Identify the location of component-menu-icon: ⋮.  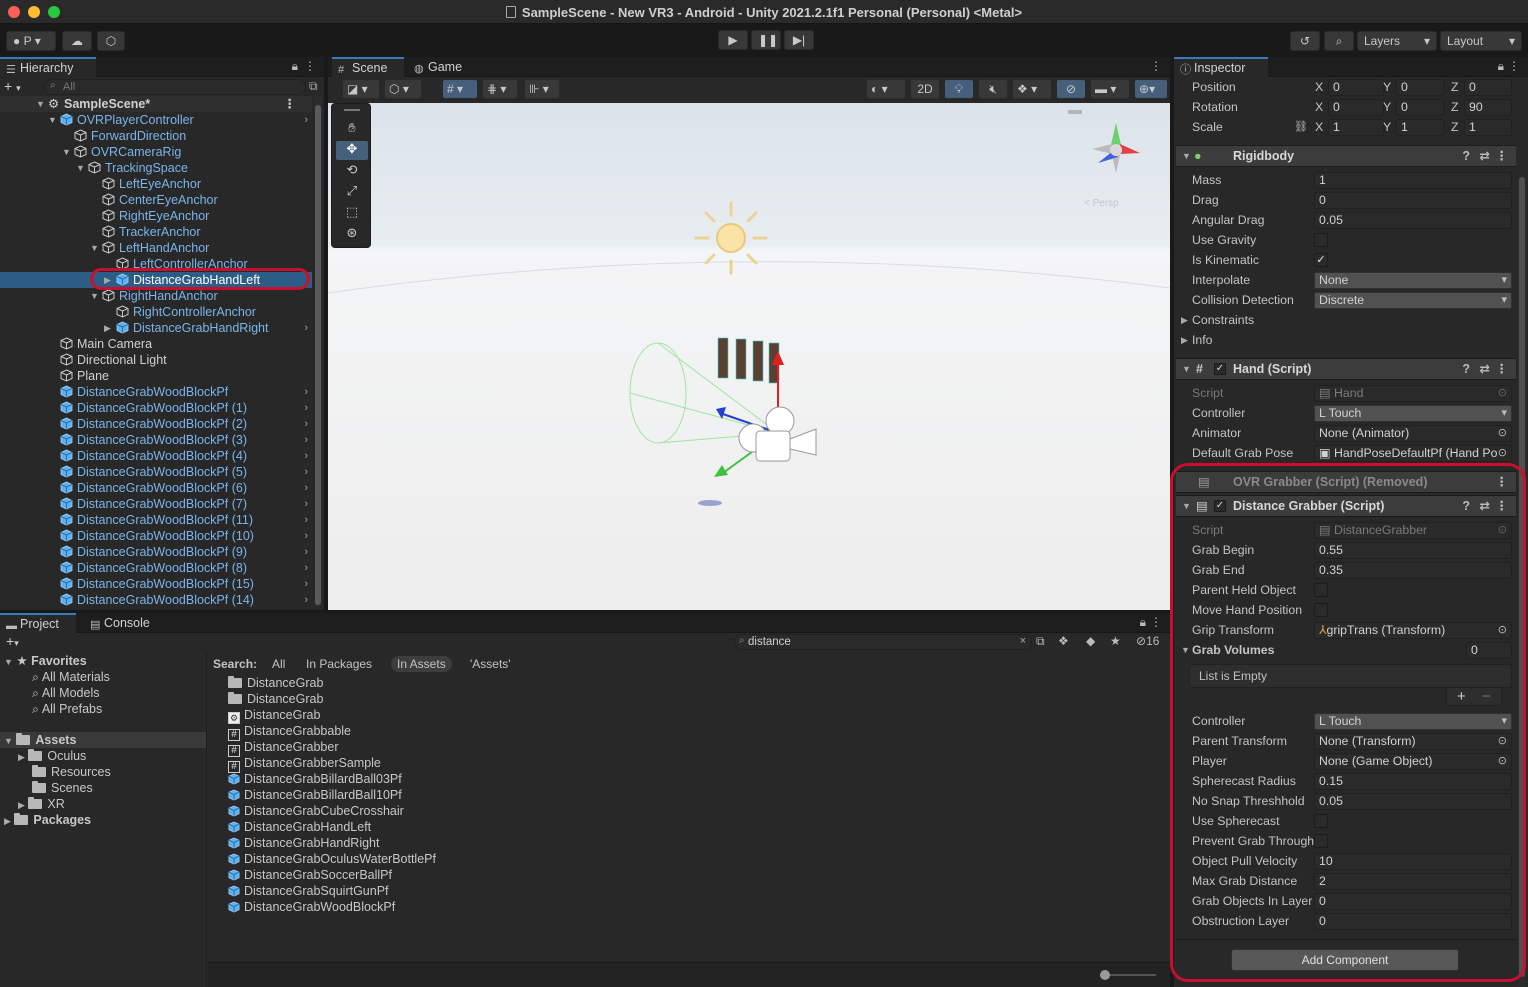
(1502, 156).